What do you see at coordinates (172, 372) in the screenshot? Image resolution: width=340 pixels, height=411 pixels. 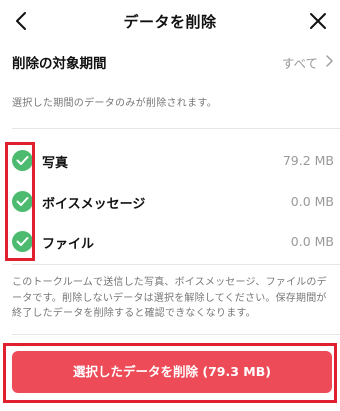 I see `delete-selected-button: 選択したデータを削除 (79.3 MB)` at bounding box center [172, 372].